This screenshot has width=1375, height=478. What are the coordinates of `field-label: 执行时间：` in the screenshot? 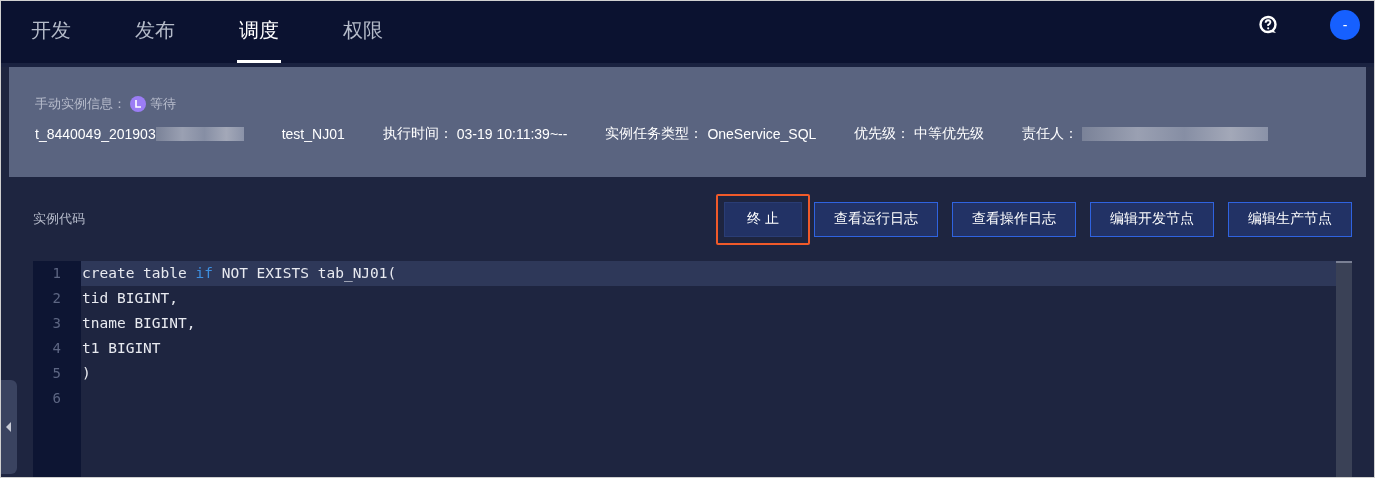 It's located at (417, 134).